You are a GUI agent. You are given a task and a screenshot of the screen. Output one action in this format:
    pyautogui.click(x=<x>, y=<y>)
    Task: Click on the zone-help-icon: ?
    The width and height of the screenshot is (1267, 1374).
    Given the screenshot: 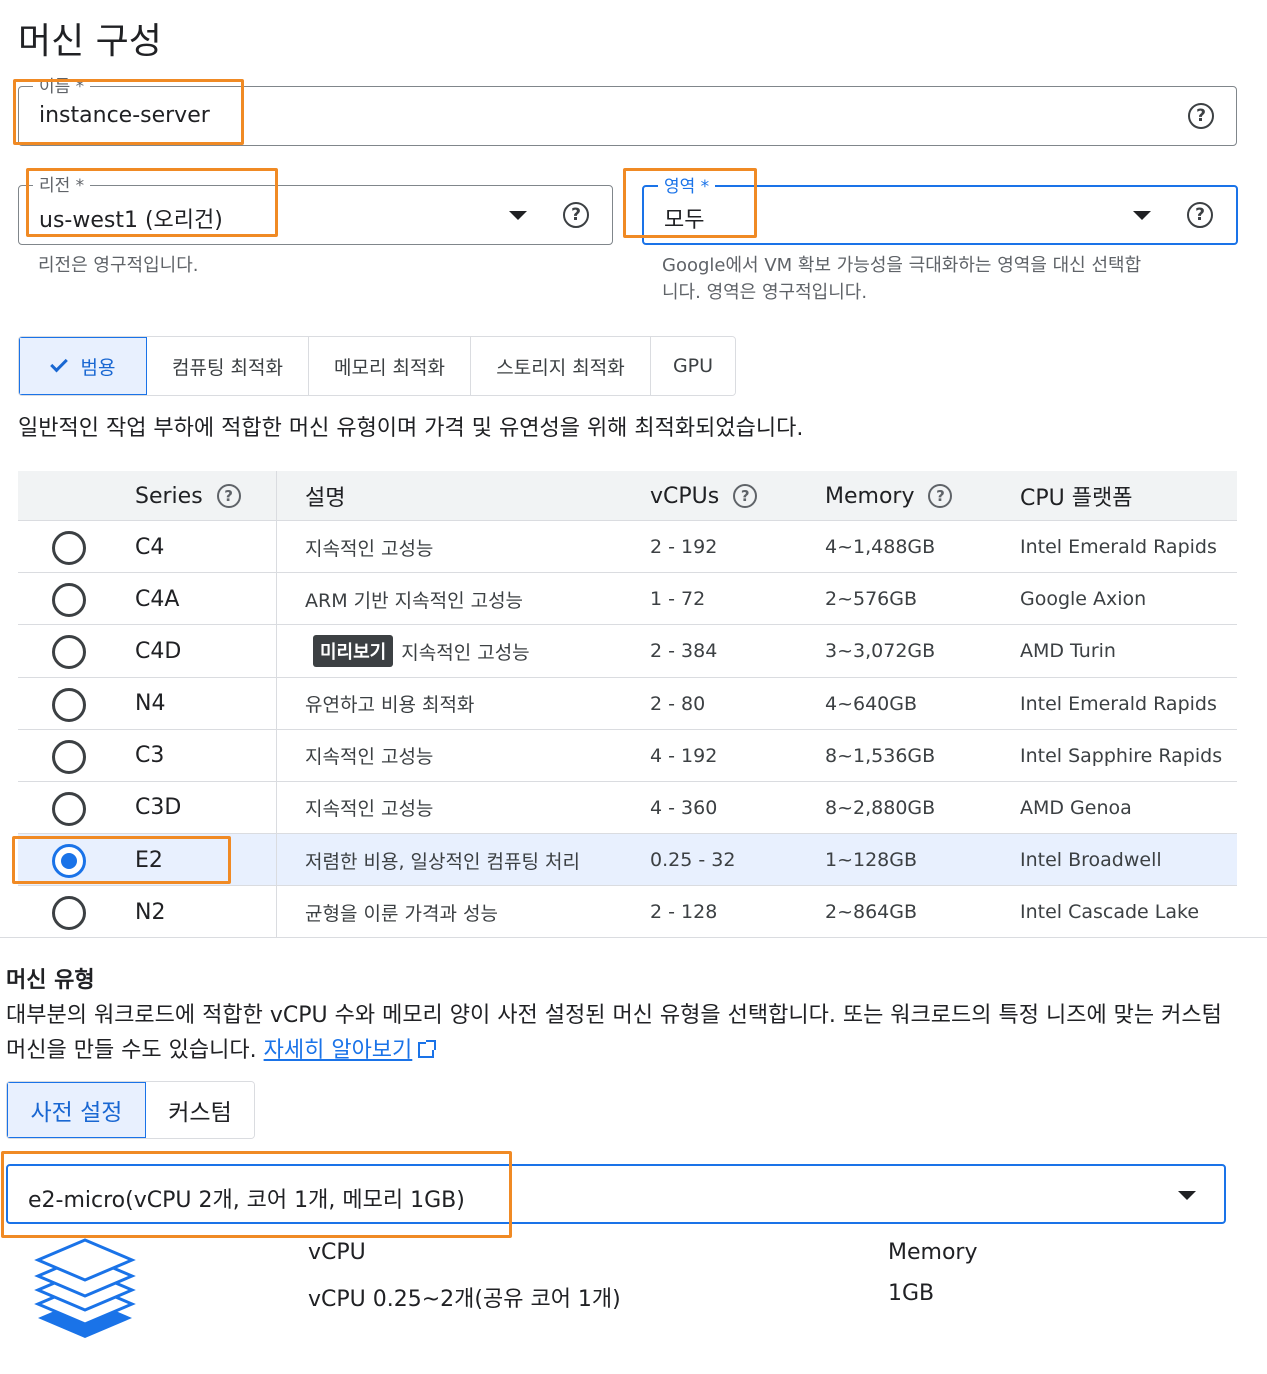 What is the action you would take?
    pyautogui.click(x=1200, y=215)
    